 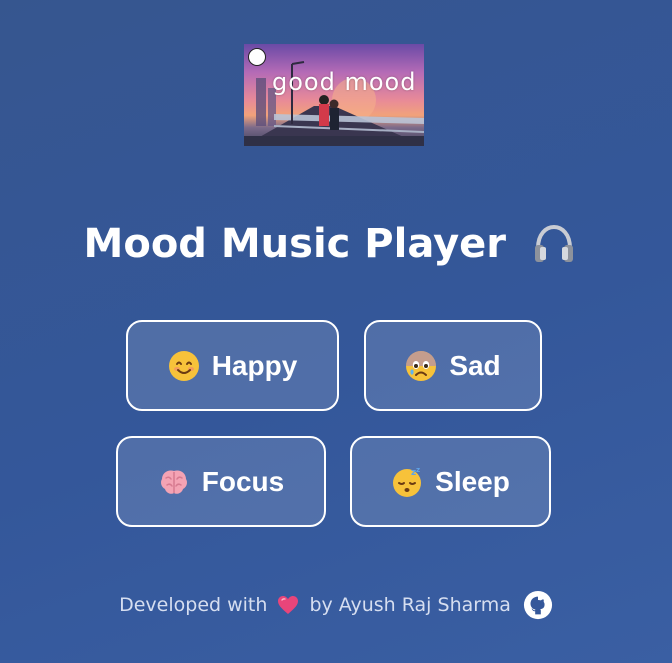 What do you see at coordinates (173, 481) in the screenshot?
I see `brain-icon` at bounding box center [173, 481].